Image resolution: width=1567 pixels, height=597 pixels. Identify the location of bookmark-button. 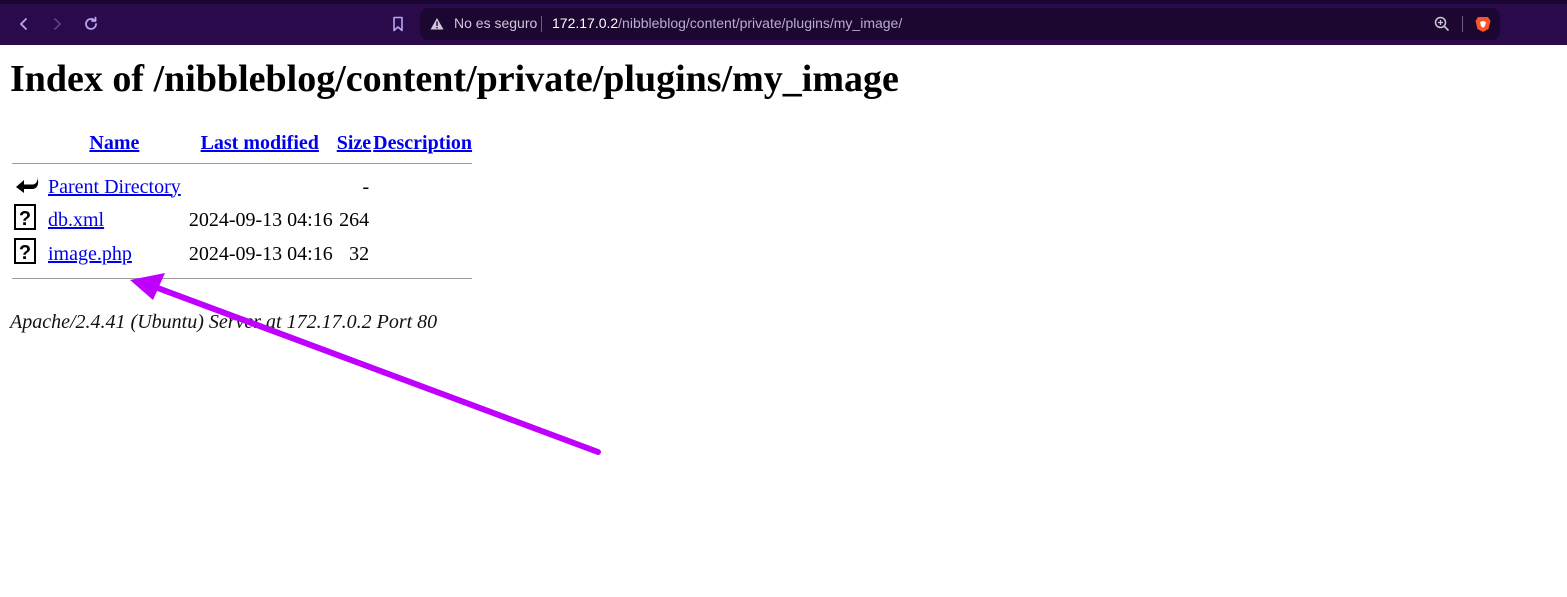
(398, 24).